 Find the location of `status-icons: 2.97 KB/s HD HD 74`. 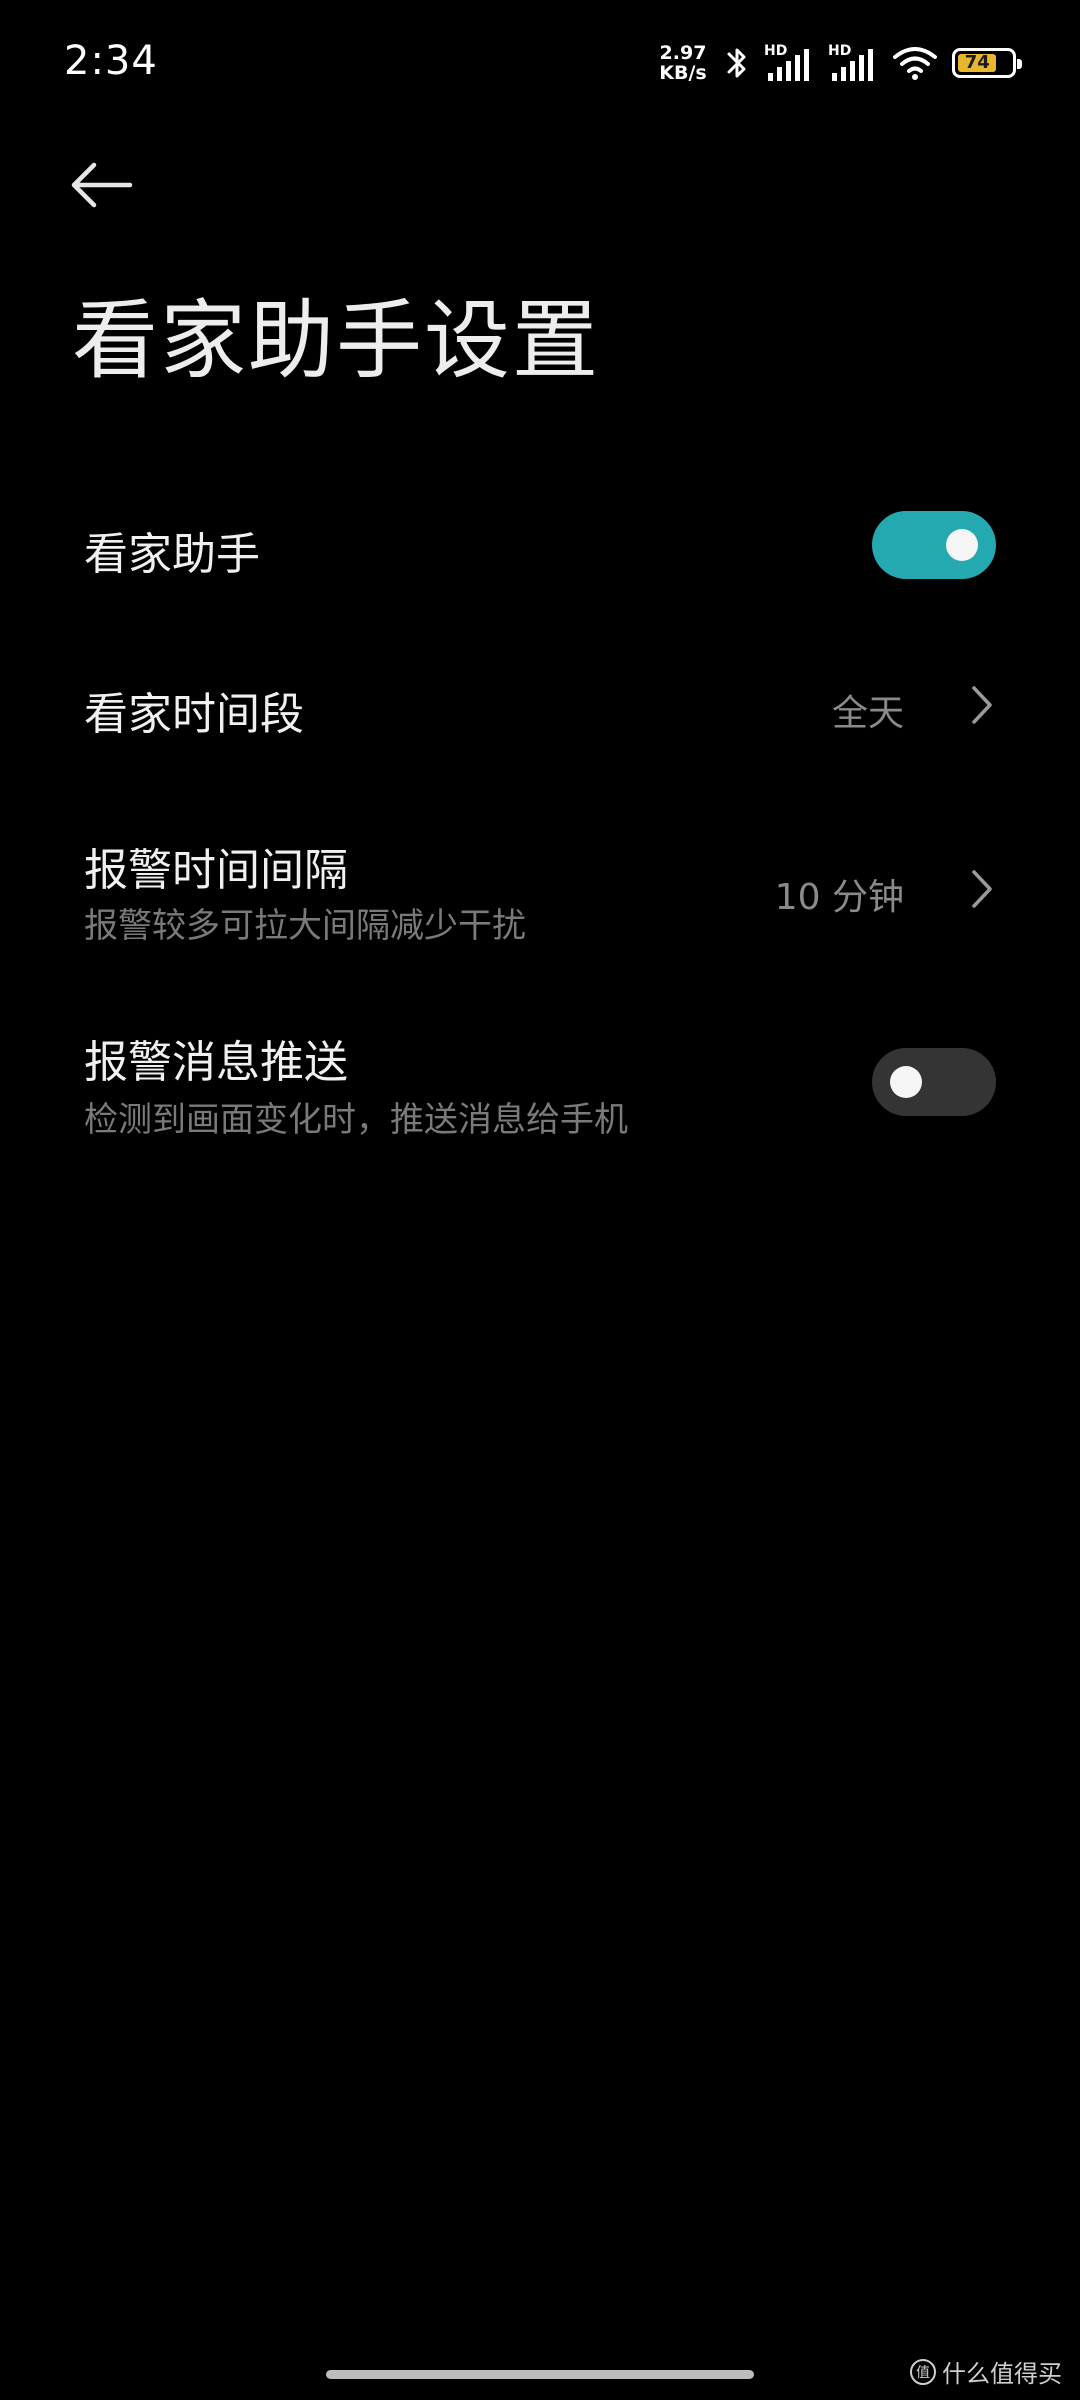

status-icons: 2.97 KB/s HD HD 74 is located at coordinates (839, 63).